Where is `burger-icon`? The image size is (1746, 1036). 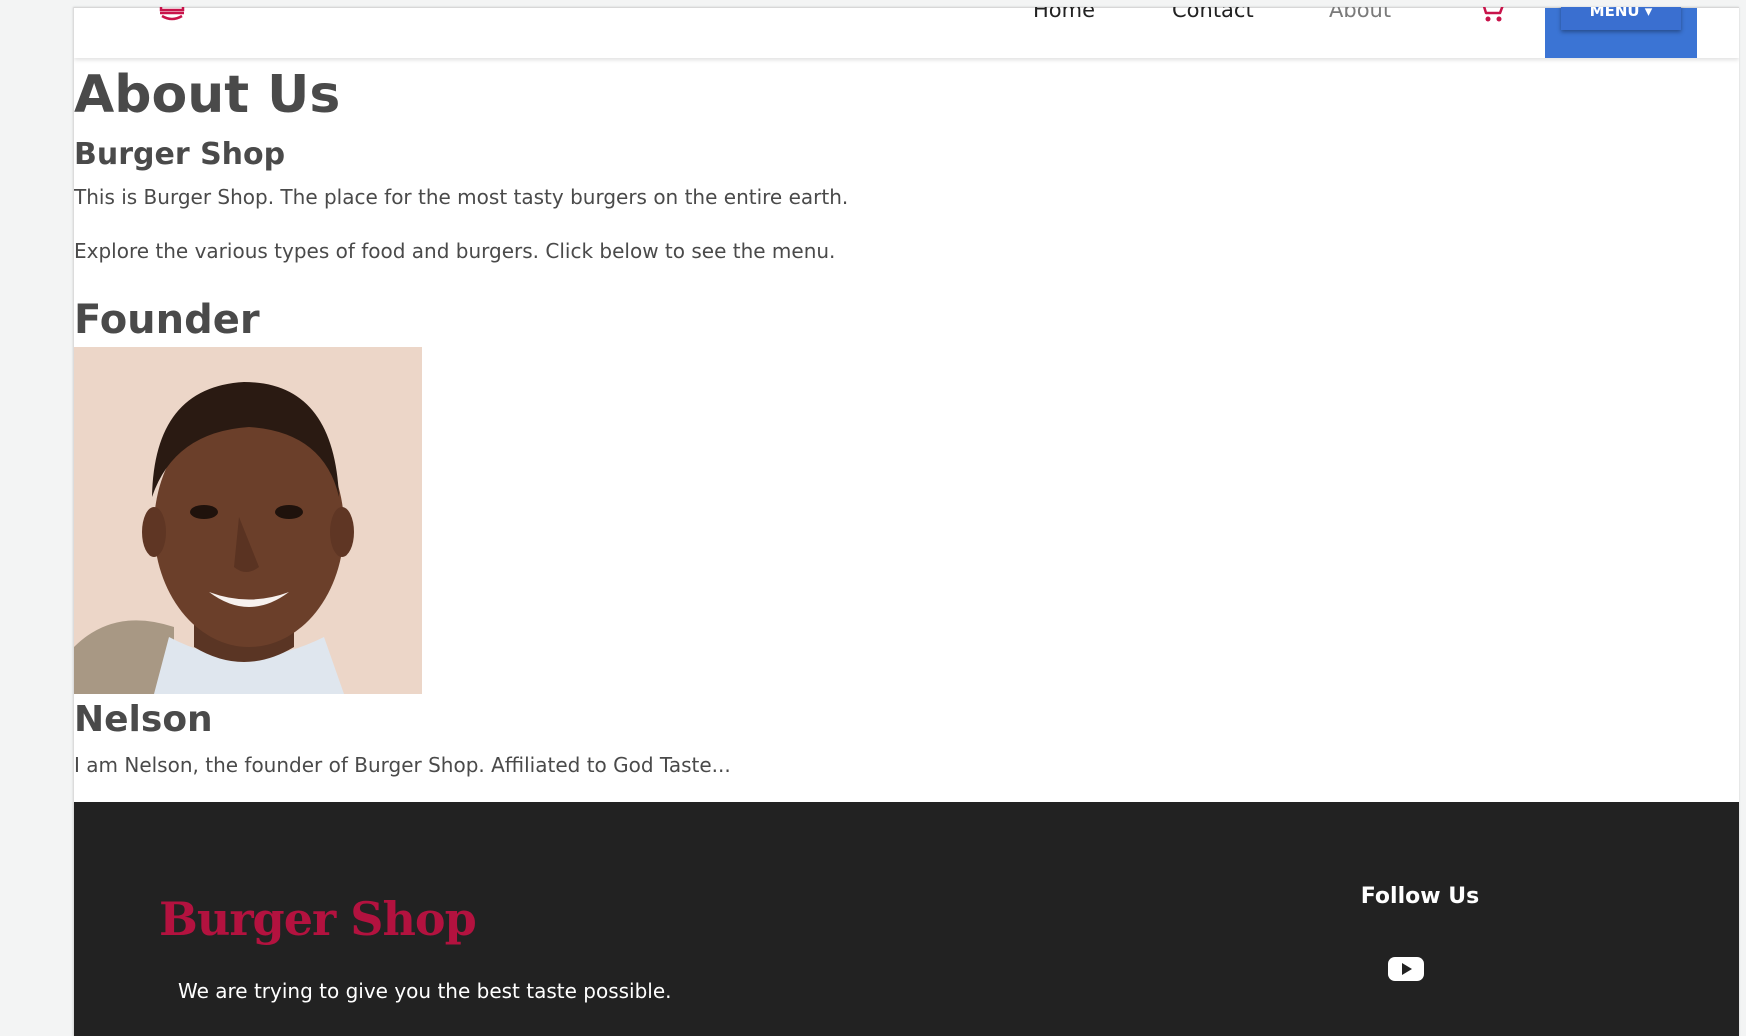 burger-icon is located at coordinates (172, 14).